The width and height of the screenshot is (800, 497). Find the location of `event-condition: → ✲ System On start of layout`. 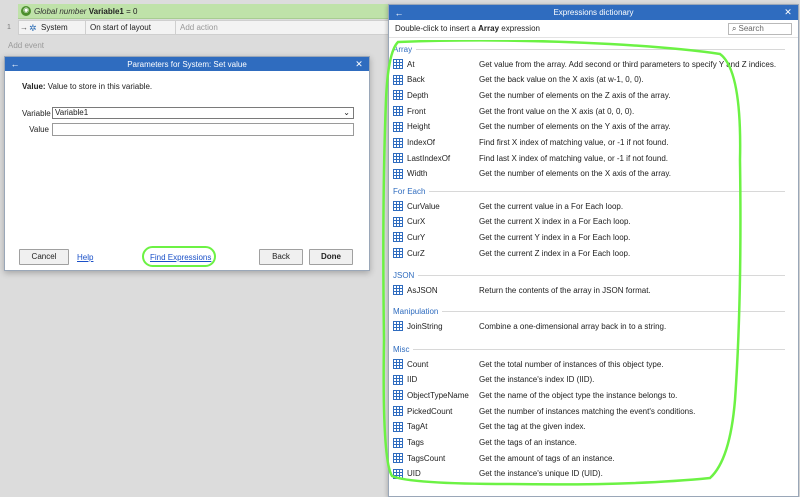

event-condition: → ✲ System On start of layout is located at coordinates (97, 27).